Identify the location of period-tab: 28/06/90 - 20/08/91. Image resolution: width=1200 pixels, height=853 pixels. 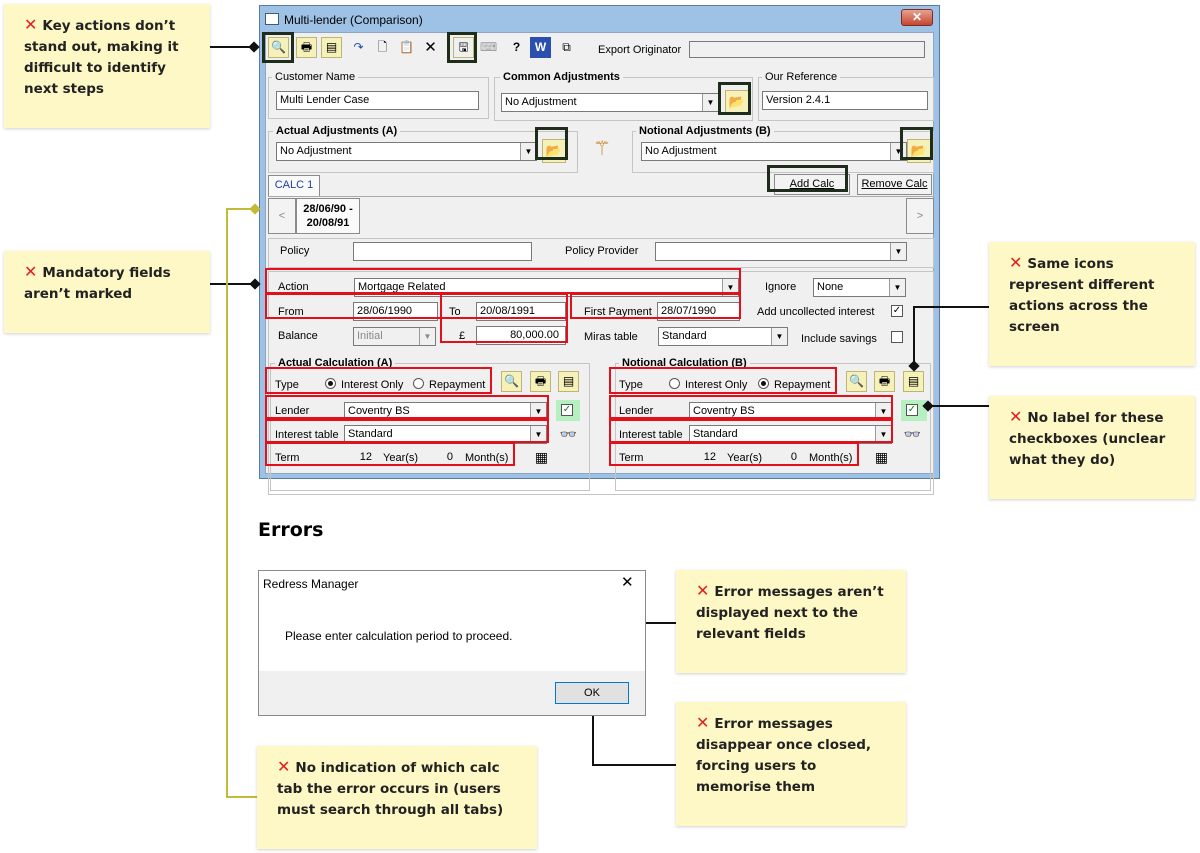
(328, 216).